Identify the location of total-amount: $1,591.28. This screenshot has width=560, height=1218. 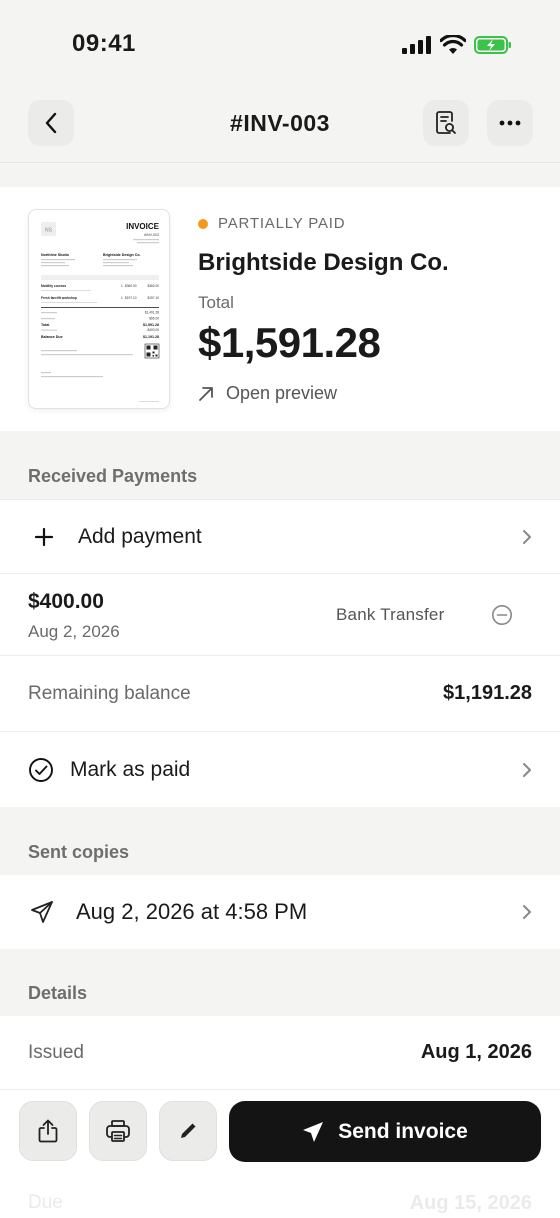
(289, 342).